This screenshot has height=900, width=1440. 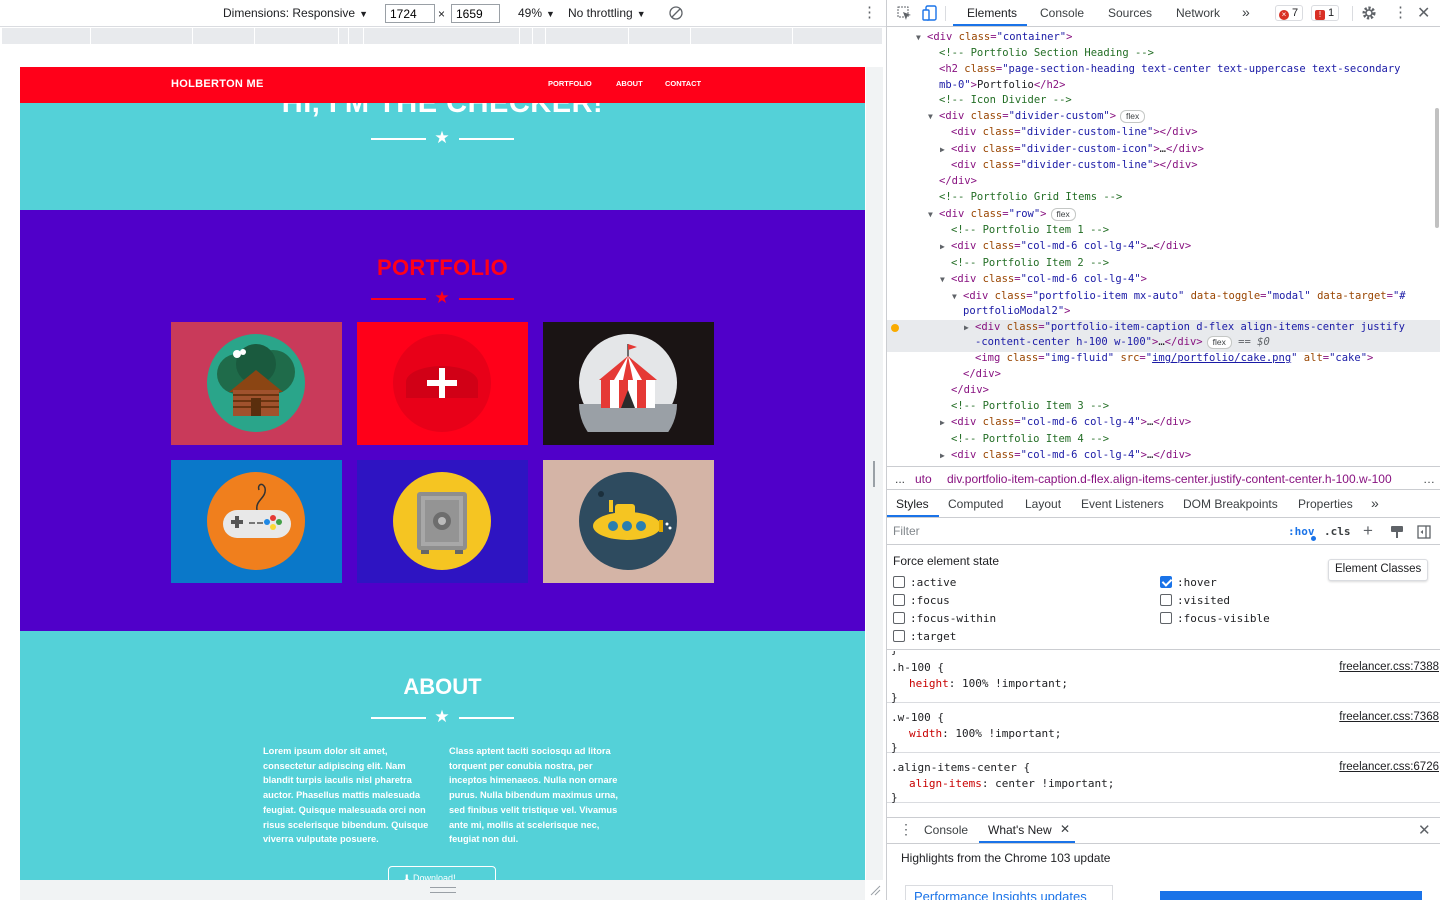 I want to click on portfolio-item-cake, so click(x=442, y=383).